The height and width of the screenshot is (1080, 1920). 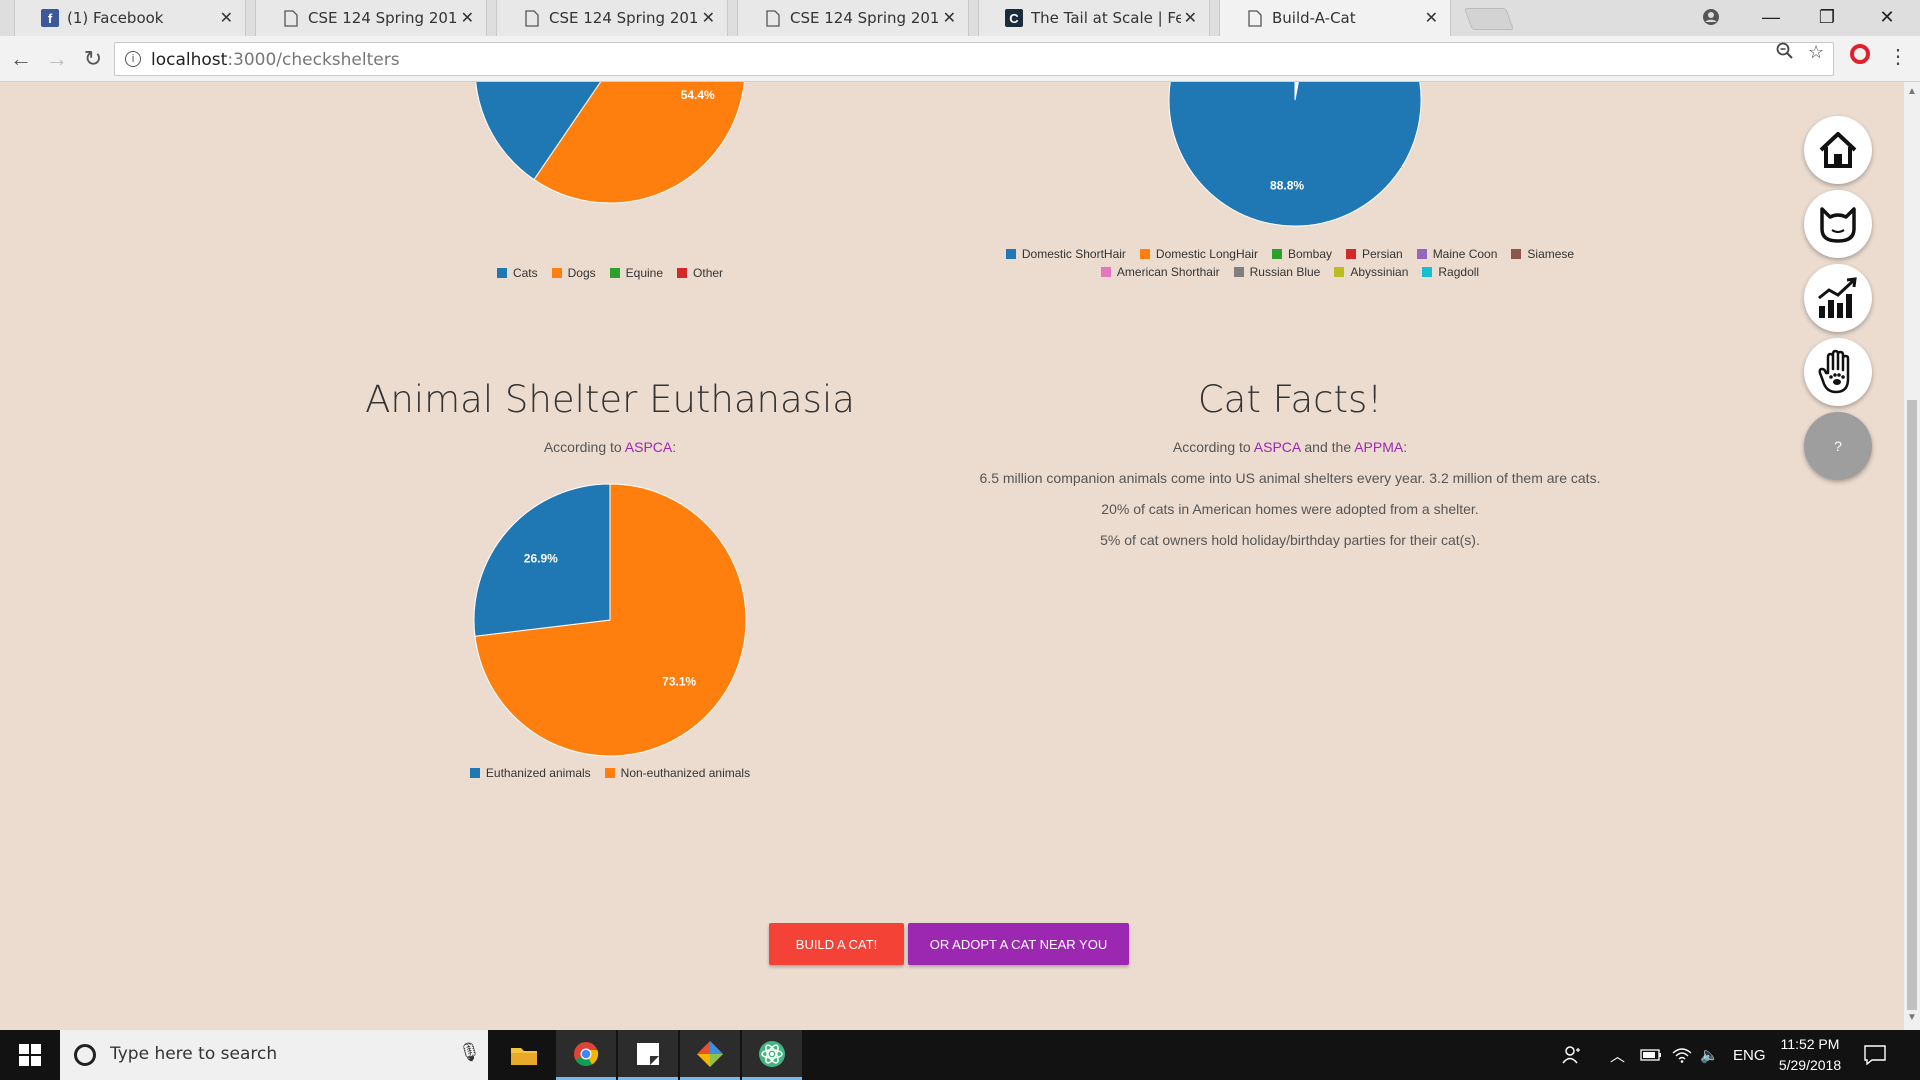 What do you see at coordinates (1912, 91) in the screenshot?
I see `scroll-up-icon: ▲` at bounding box center [1912, 91].